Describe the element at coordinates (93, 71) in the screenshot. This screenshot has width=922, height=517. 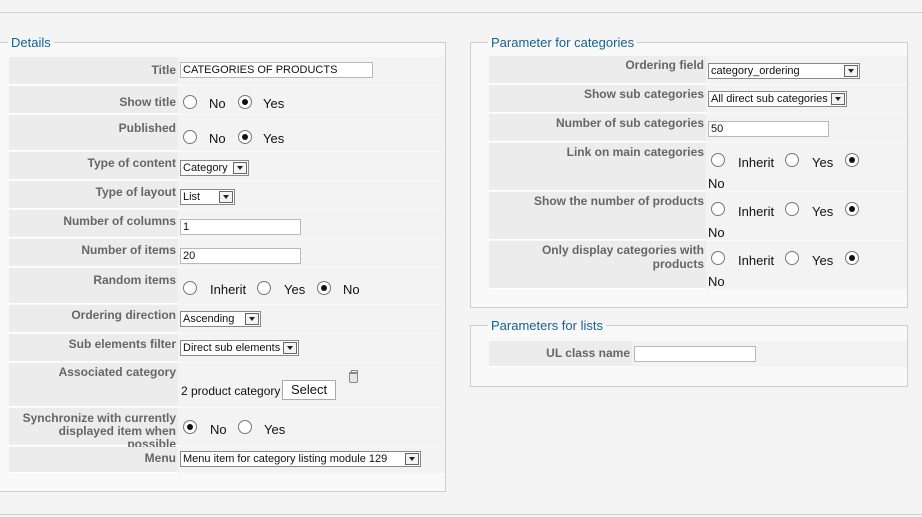
I see `title-label: Title` at that location.